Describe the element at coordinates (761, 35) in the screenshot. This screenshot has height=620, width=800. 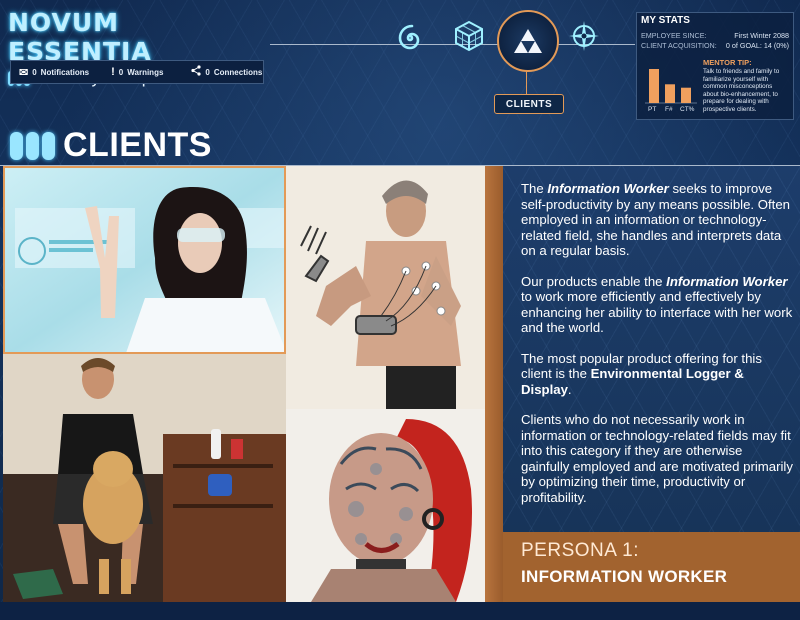
I see `employee-since-value: First Winter 2088` at that location.